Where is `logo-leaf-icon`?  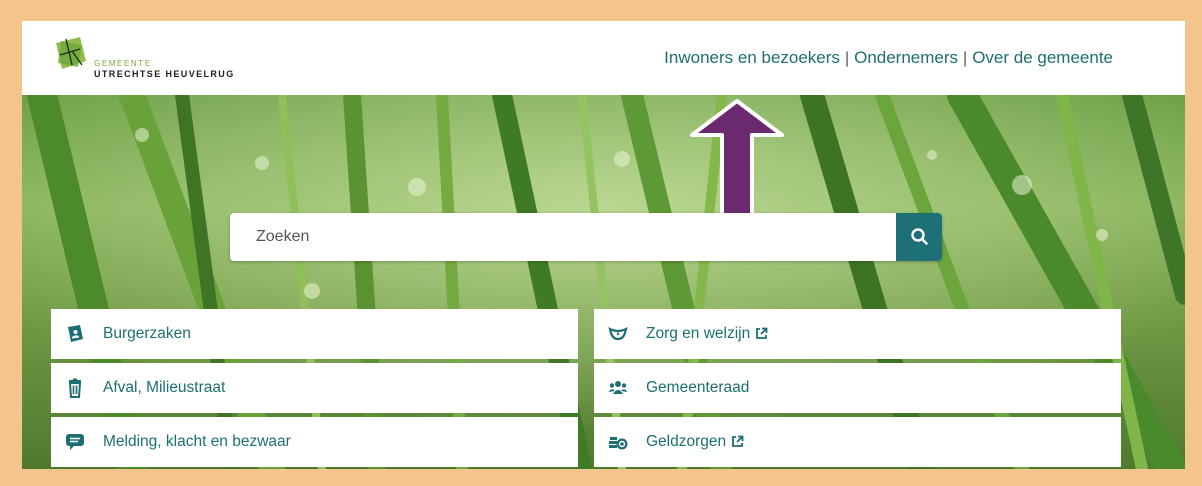
logo-leaf-icon is located at coordinates (71, 53).